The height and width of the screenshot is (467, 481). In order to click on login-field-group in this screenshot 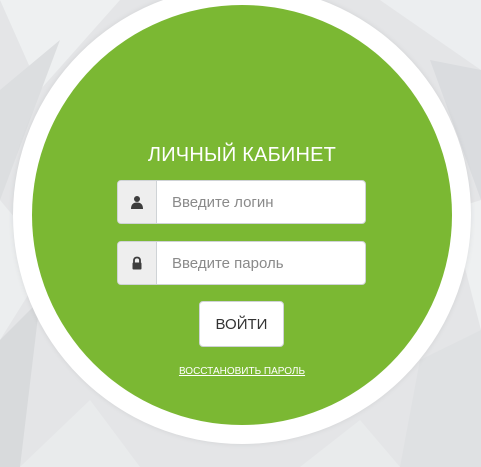, I will do `click(241, 202)`.